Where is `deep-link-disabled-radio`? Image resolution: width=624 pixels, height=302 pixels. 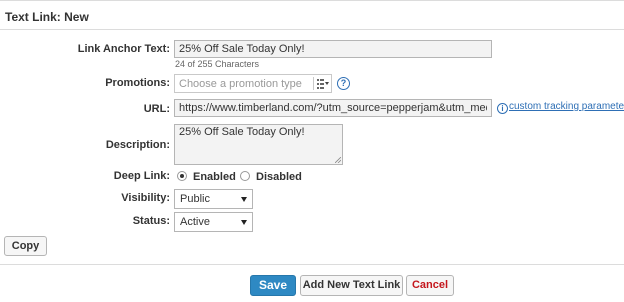
deep-link-disabled-radio is located at coordinates (245, 176).